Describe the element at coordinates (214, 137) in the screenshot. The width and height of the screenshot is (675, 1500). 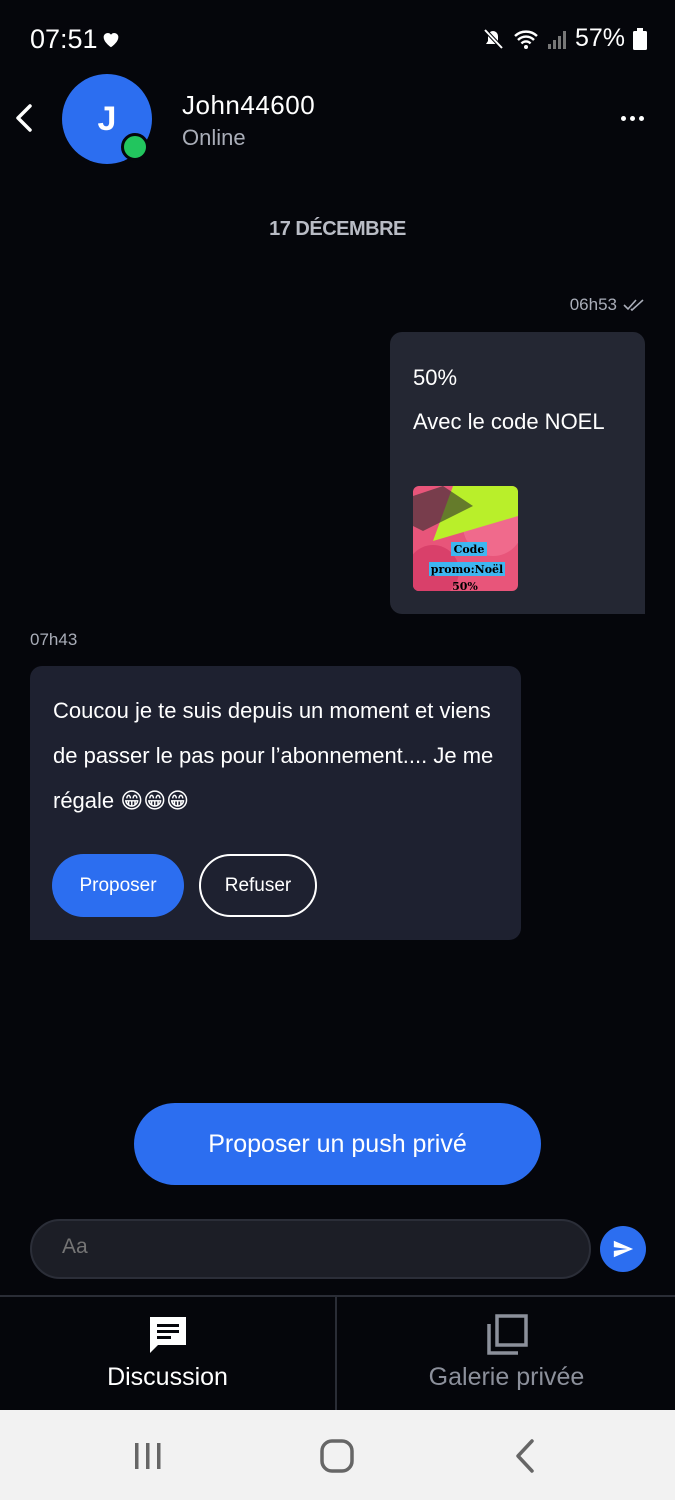
I see `presence-status: Online` at that location.